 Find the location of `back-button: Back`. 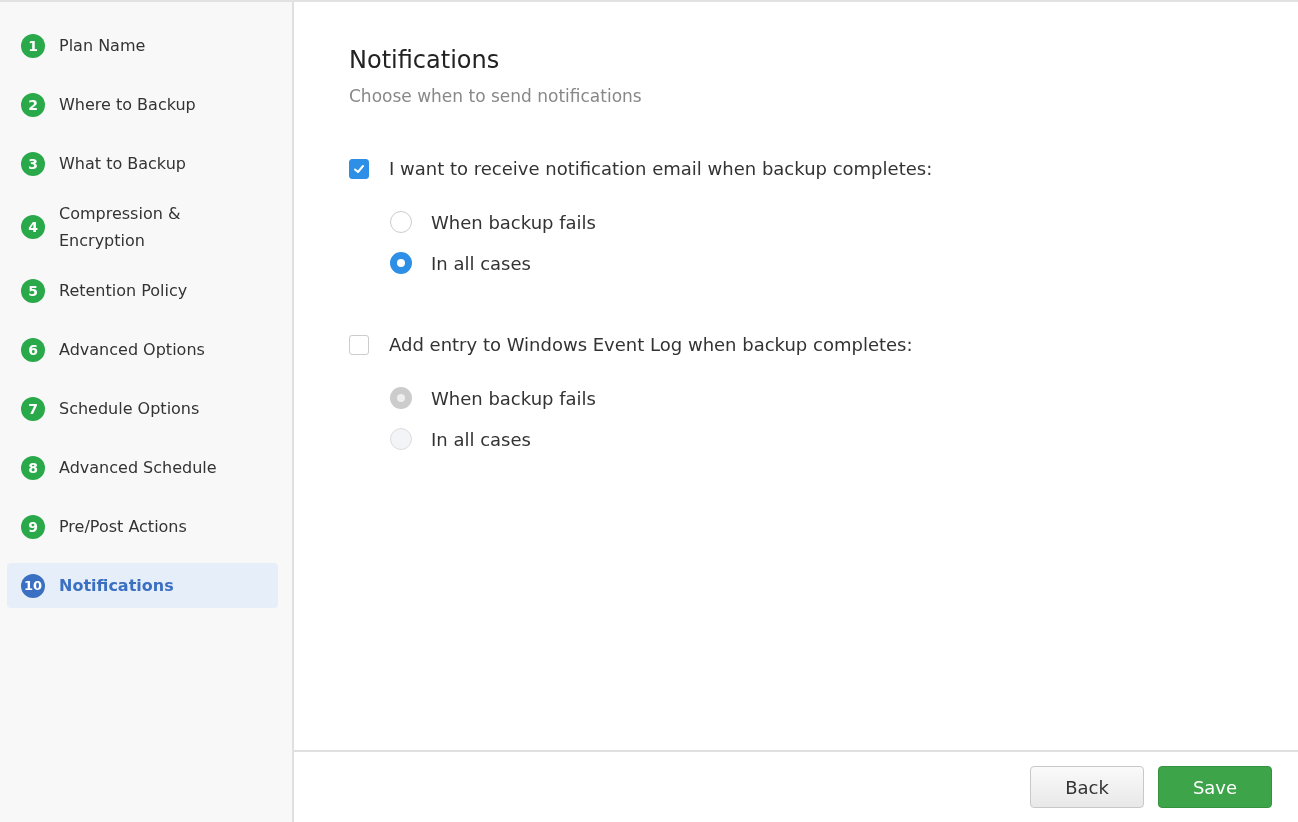

back-button: Back is located at coordinates (1087, 787).